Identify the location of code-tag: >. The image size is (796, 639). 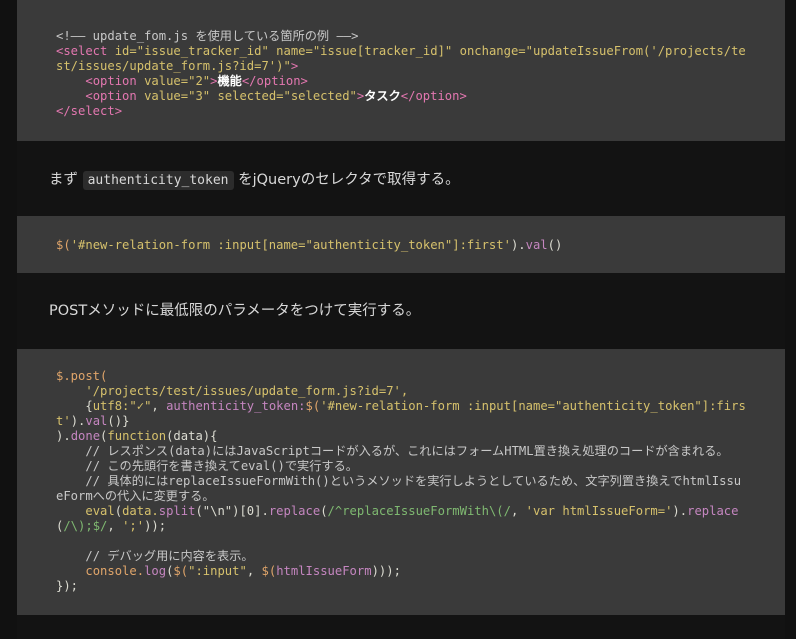
(294, 66).